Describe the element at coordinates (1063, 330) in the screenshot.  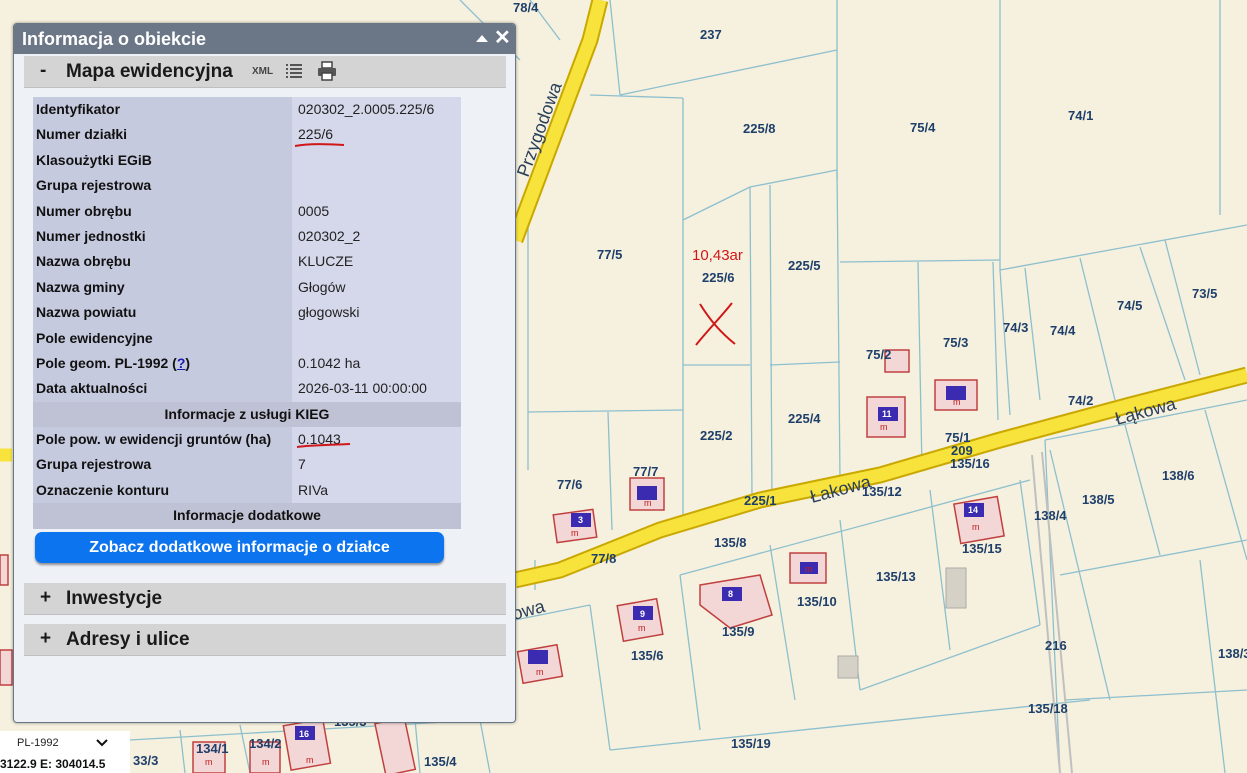
I see `parcel-label: 74/4` at that location.